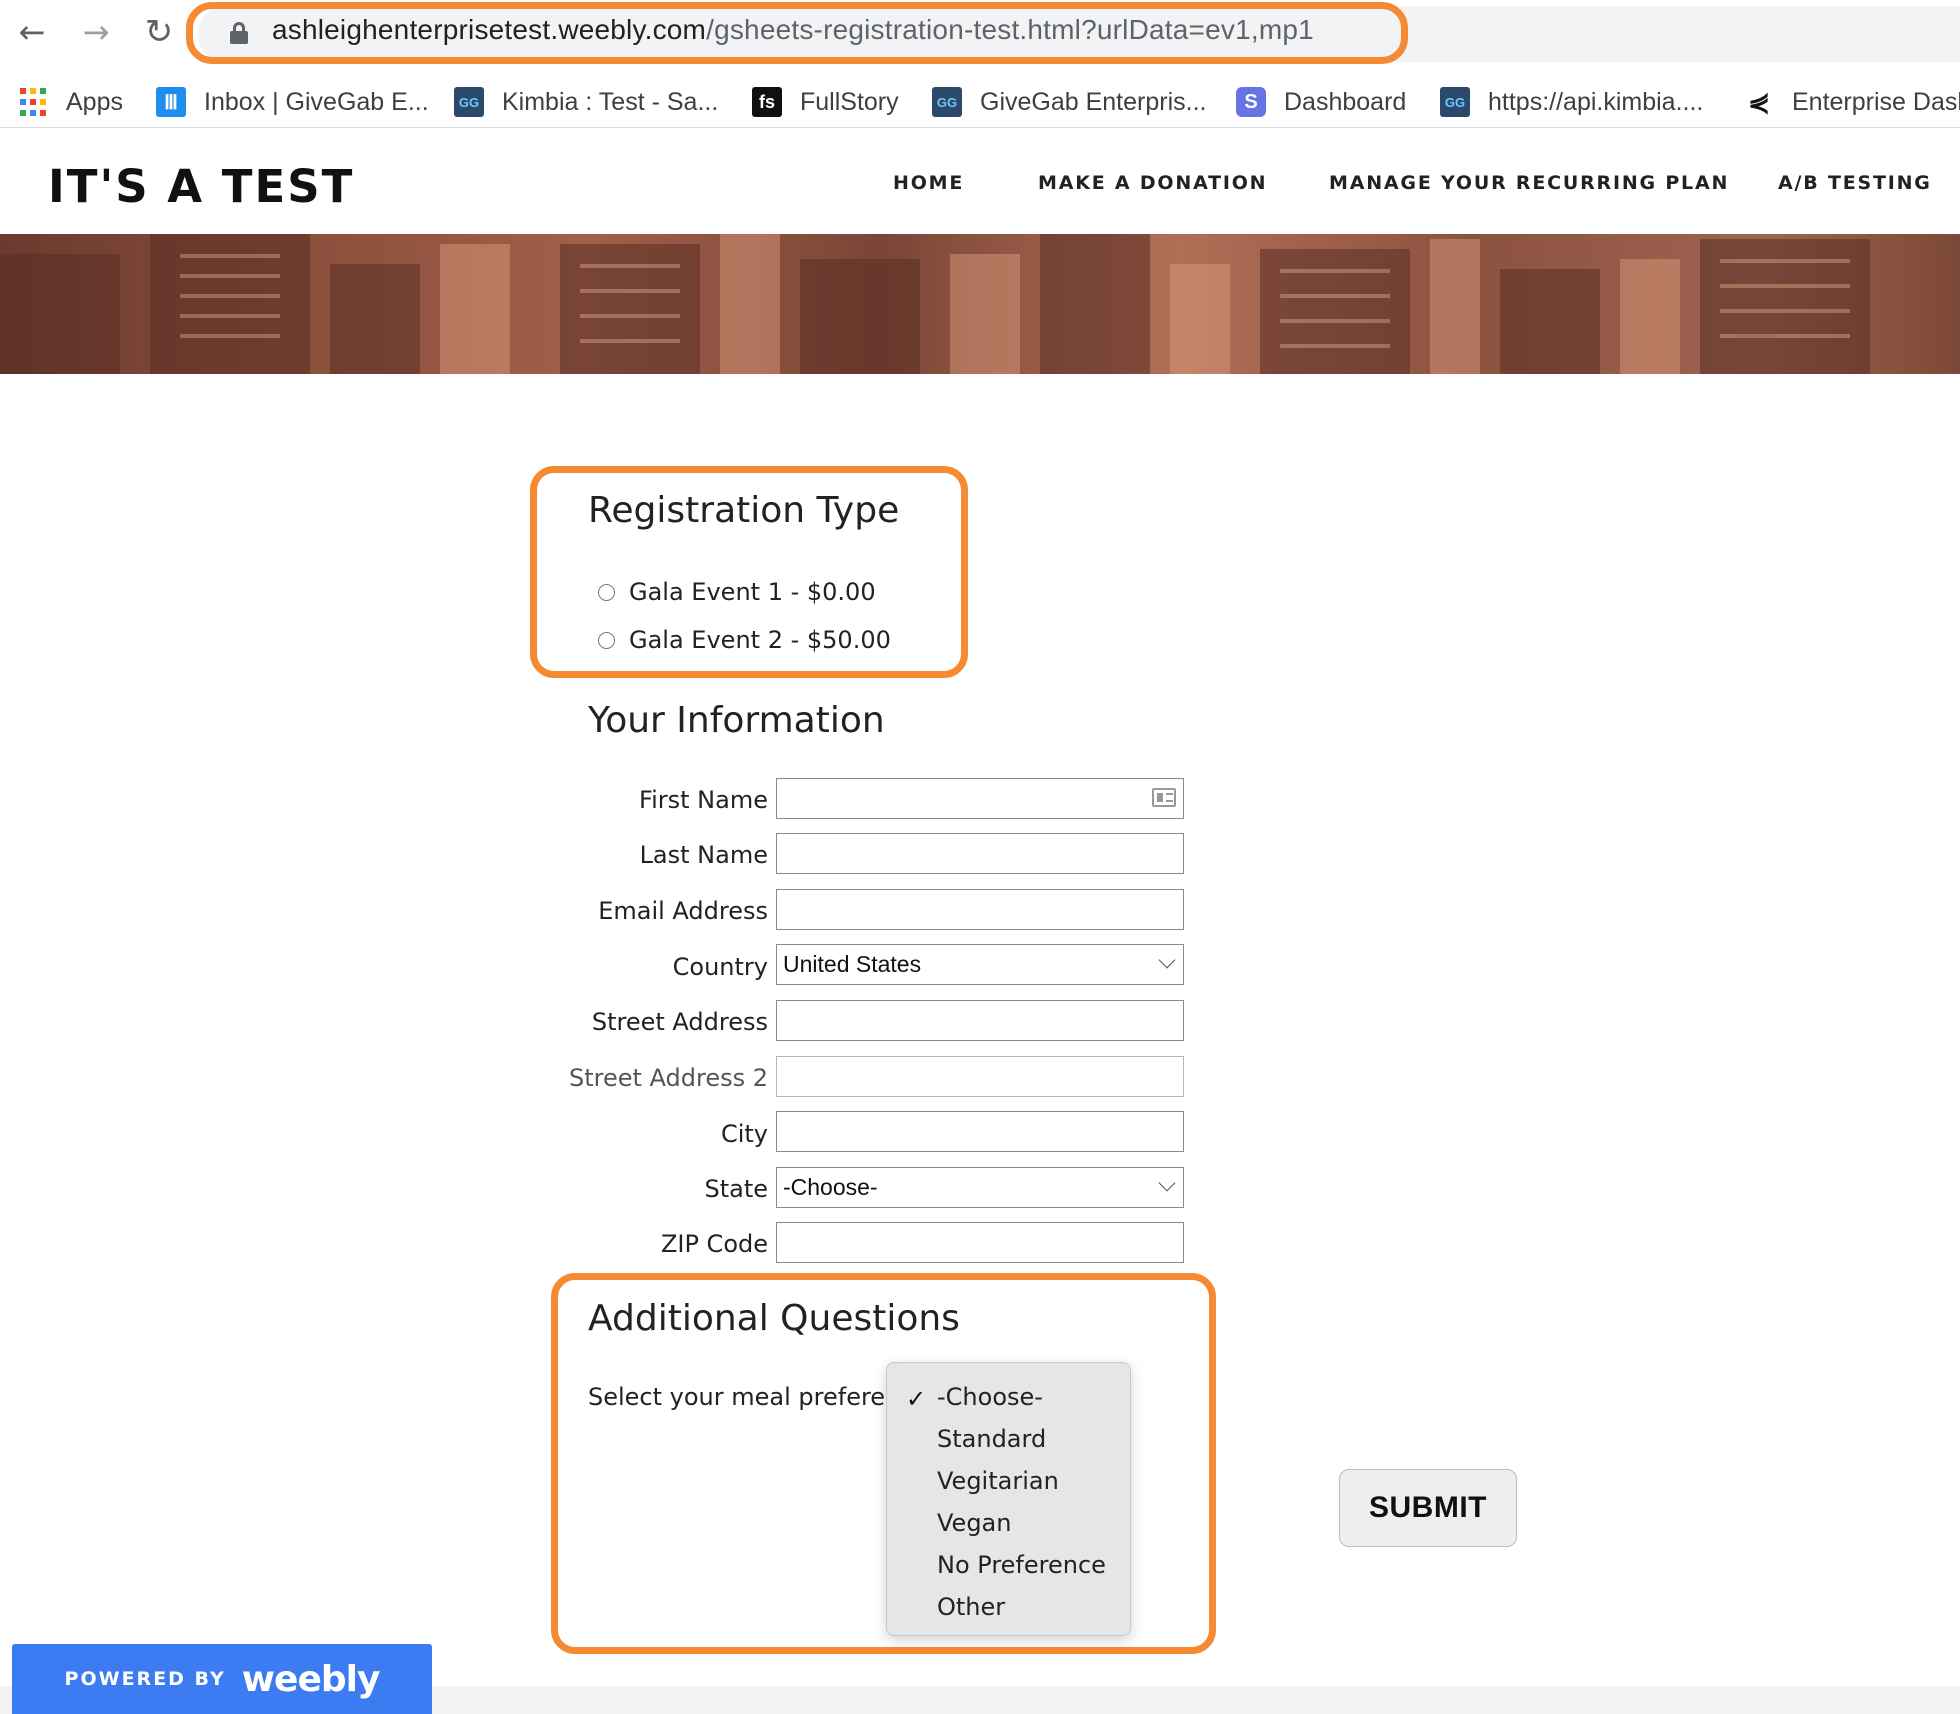 The height and width of the screenshot is (1714, 1960). What do you see at coordinates (1164, 797) in the screenshot?
I see `contact-card-icon` at bounding box center [1164, 797].